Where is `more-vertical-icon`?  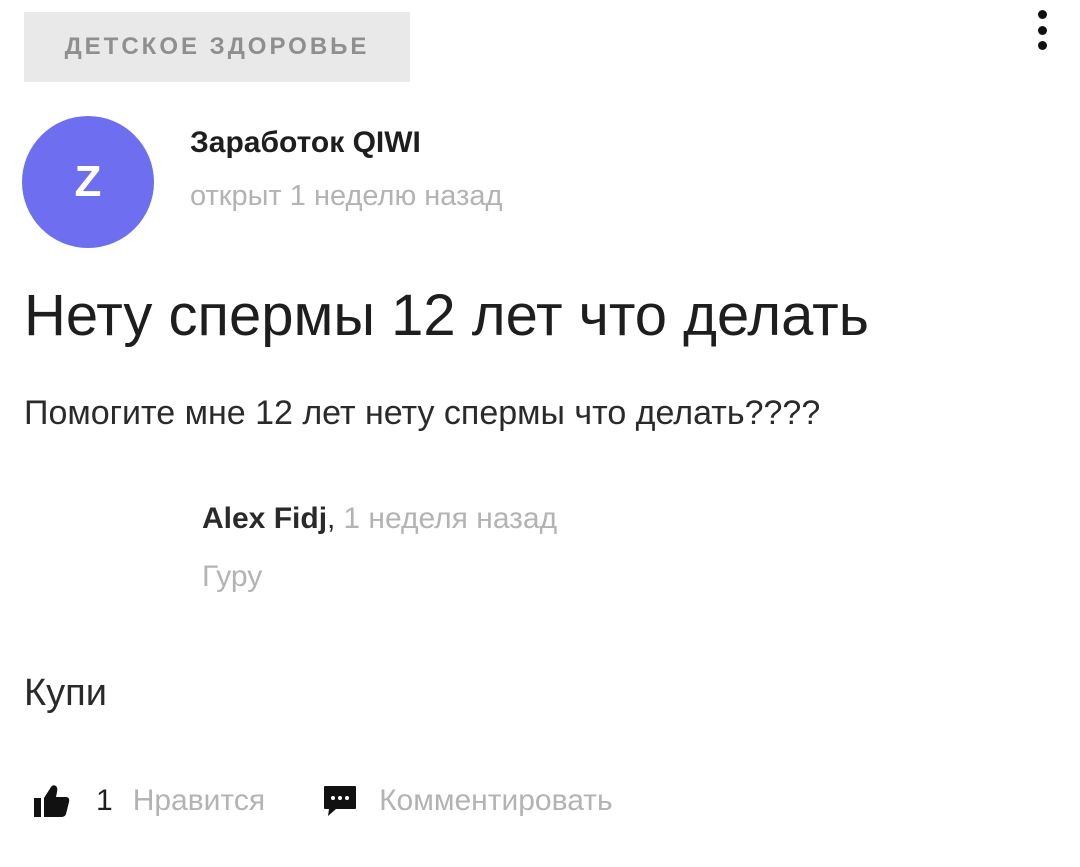
more-vertical-icon is located at coordinates (1042, 30).